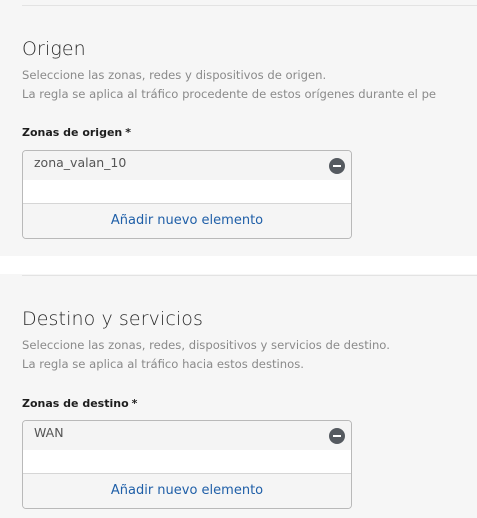 The height and width of the screenshot is (518, 477). I want to click on list-item: zona_valan_10, so click(187, 165).